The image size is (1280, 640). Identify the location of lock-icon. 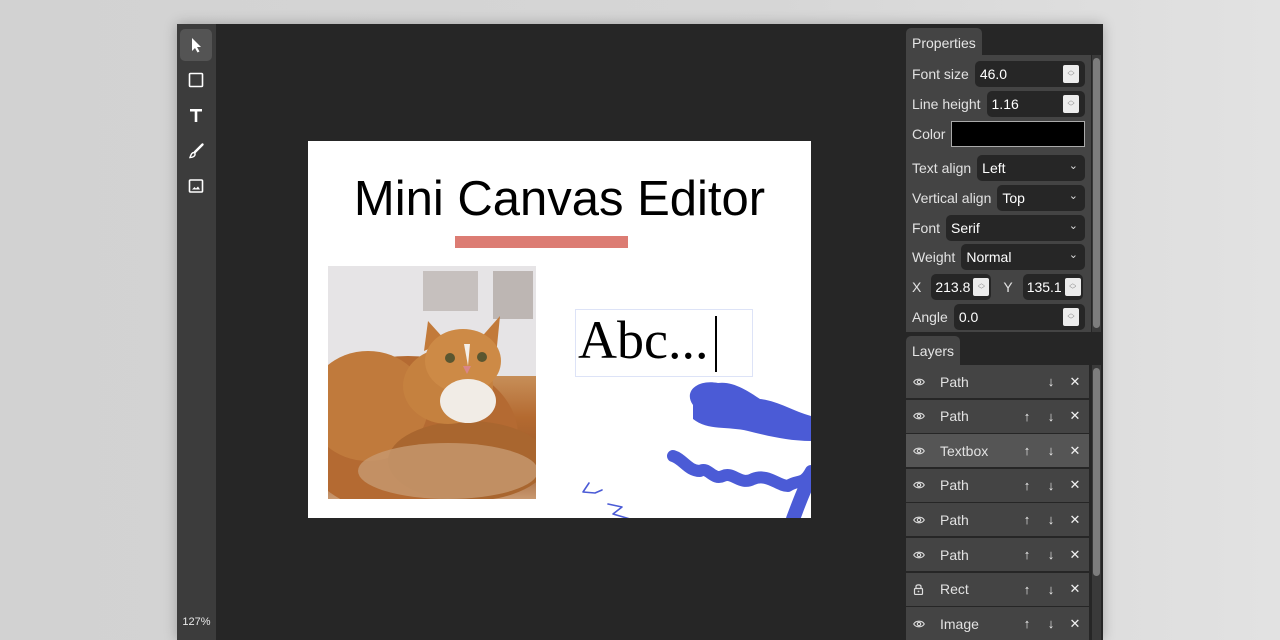
(919, 589).